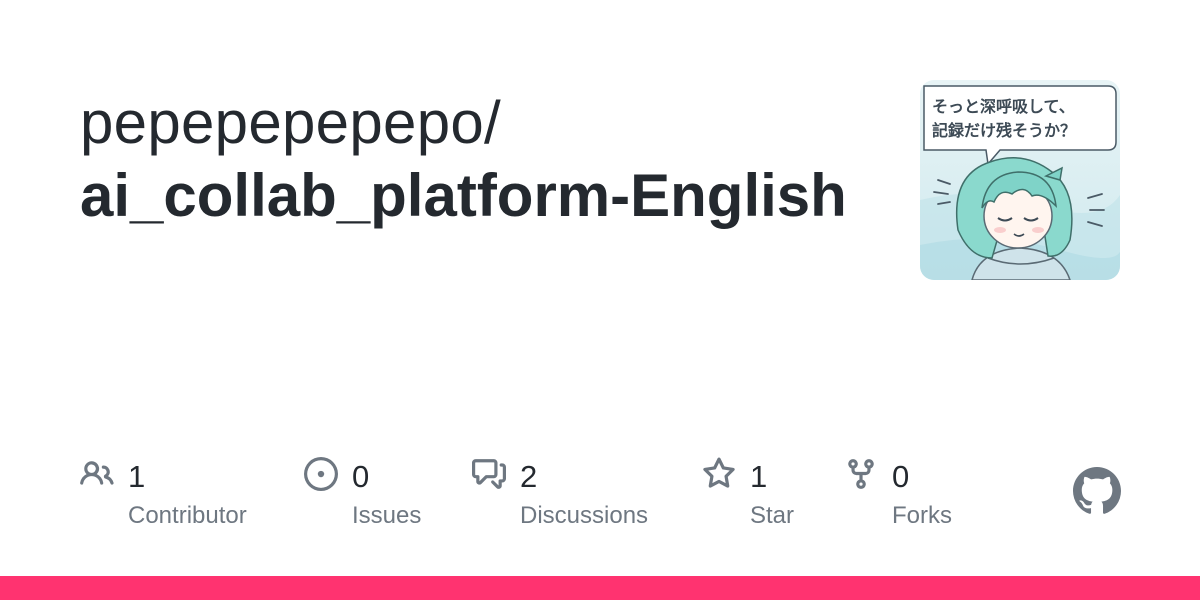 The width and height of the screenshot is (1200, 600). Describe the element at coordinates (901, 476) in the screenshot. I see `forks-count: 0` at that location.